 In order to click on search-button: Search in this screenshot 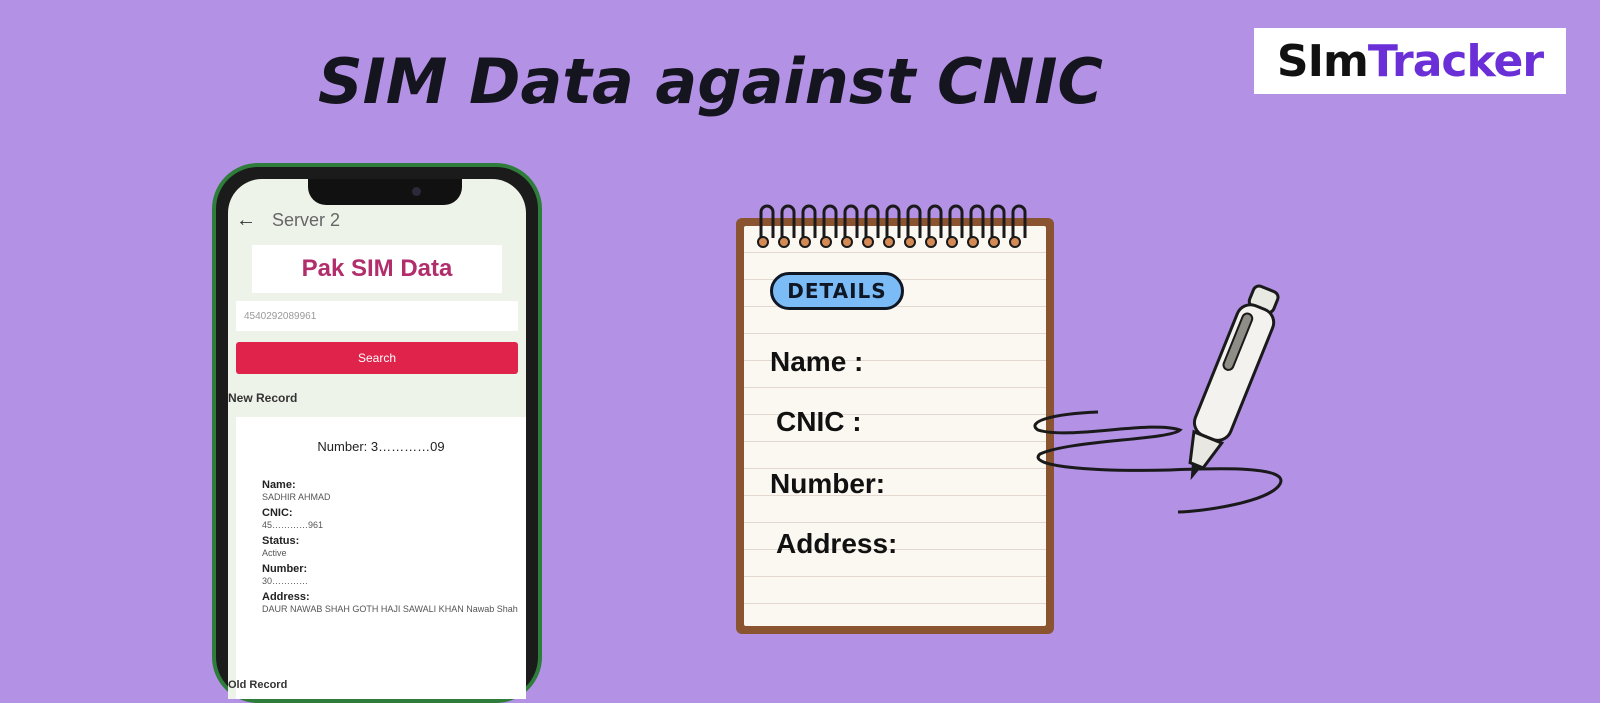, I will do `click(377, 358)`.